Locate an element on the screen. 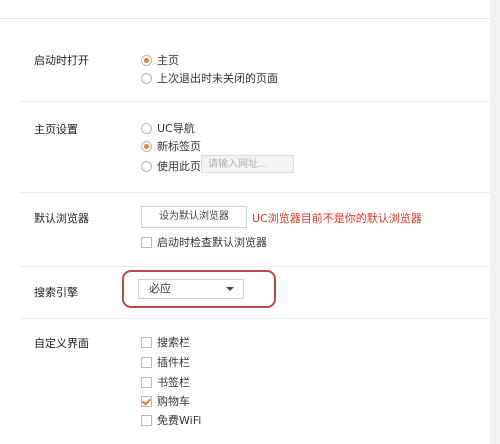 This screenshot has height=444, width=500. search-engine-select: 必应 is located at coordinates (191, 289).